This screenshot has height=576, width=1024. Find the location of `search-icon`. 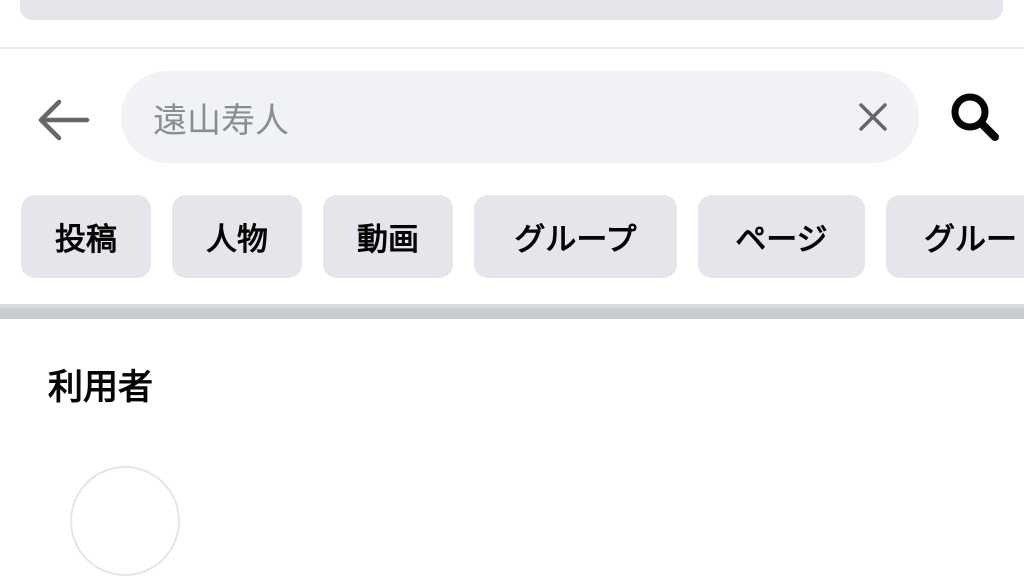

search-icon is located at coordinates (975, 117).